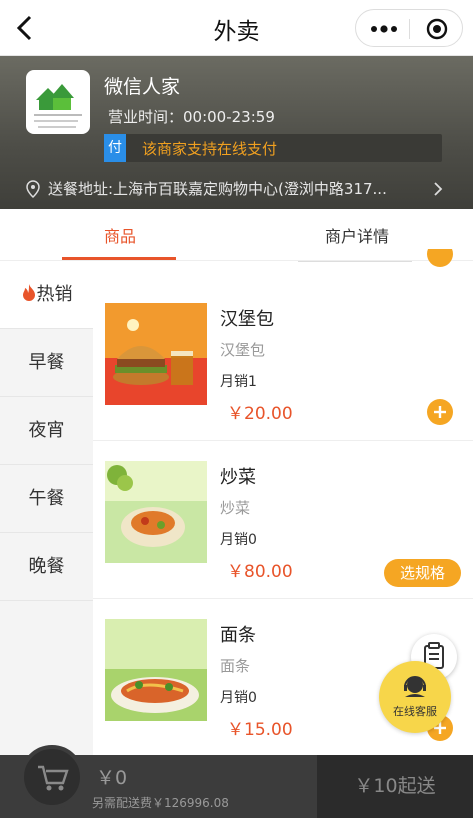 This screenshot has height=818, width=473. Describe the element at coordinates (28, 292) in the screenshot. I see `flame-icon` at that location.